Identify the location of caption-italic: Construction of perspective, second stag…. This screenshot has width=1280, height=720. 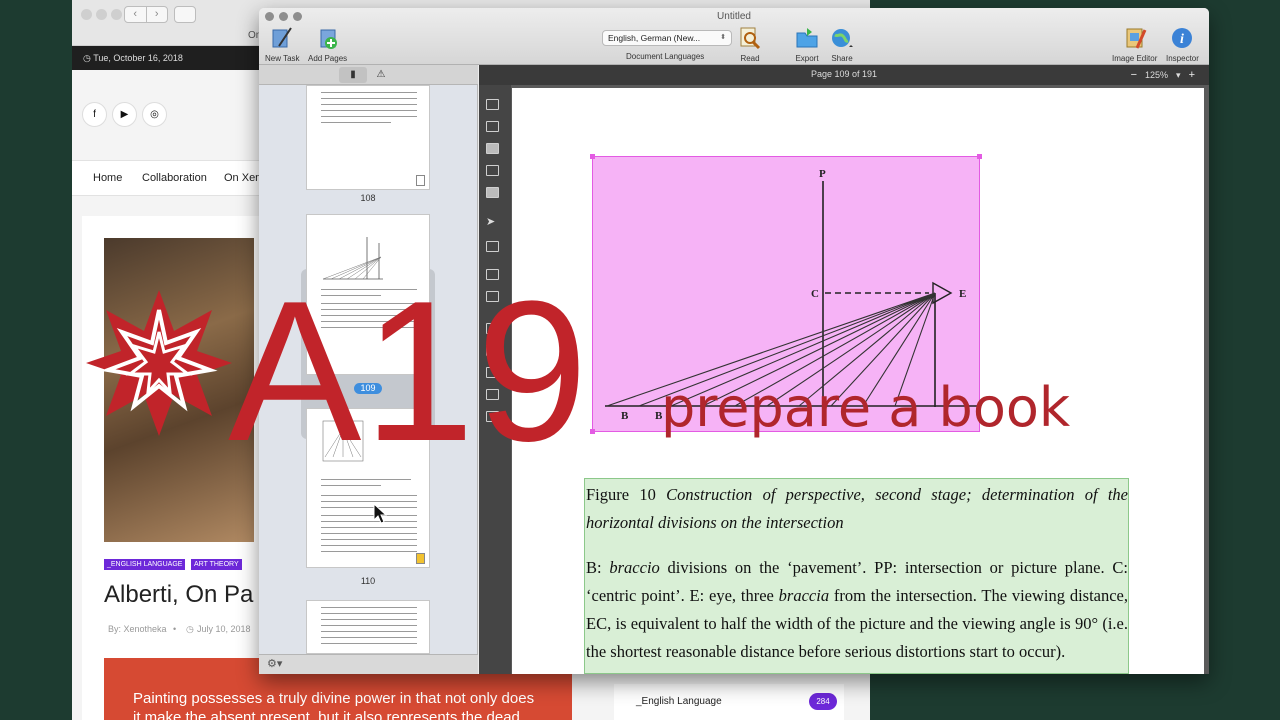
(857, 508).